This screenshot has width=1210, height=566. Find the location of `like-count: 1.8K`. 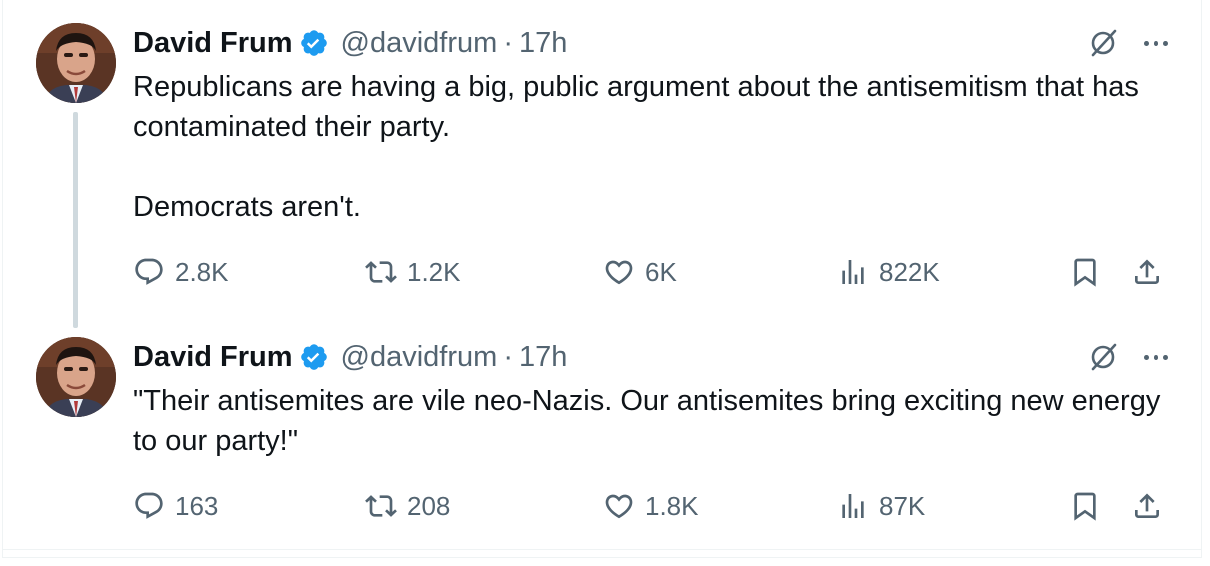

like-count: 1.8K is located at coordinates (672, 505).